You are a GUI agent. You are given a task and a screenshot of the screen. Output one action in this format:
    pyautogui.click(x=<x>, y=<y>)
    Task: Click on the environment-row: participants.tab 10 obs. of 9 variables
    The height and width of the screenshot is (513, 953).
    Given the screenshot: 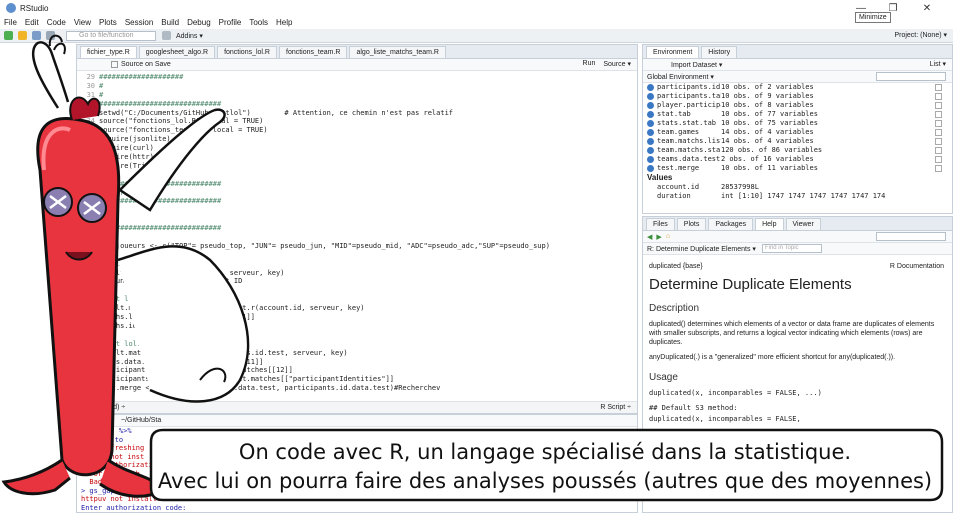 What is the action you would take?
    pyautogui.click(x=797, y=96)
    